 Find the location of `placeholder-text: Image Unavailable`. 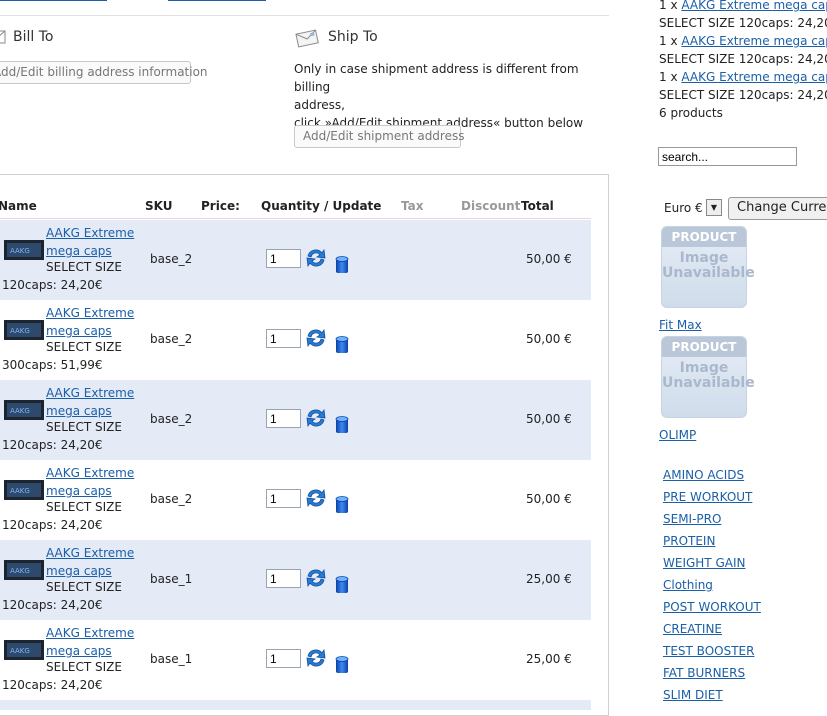

placeholder-text: Image Unavailable is located at coordinates (708, 375).